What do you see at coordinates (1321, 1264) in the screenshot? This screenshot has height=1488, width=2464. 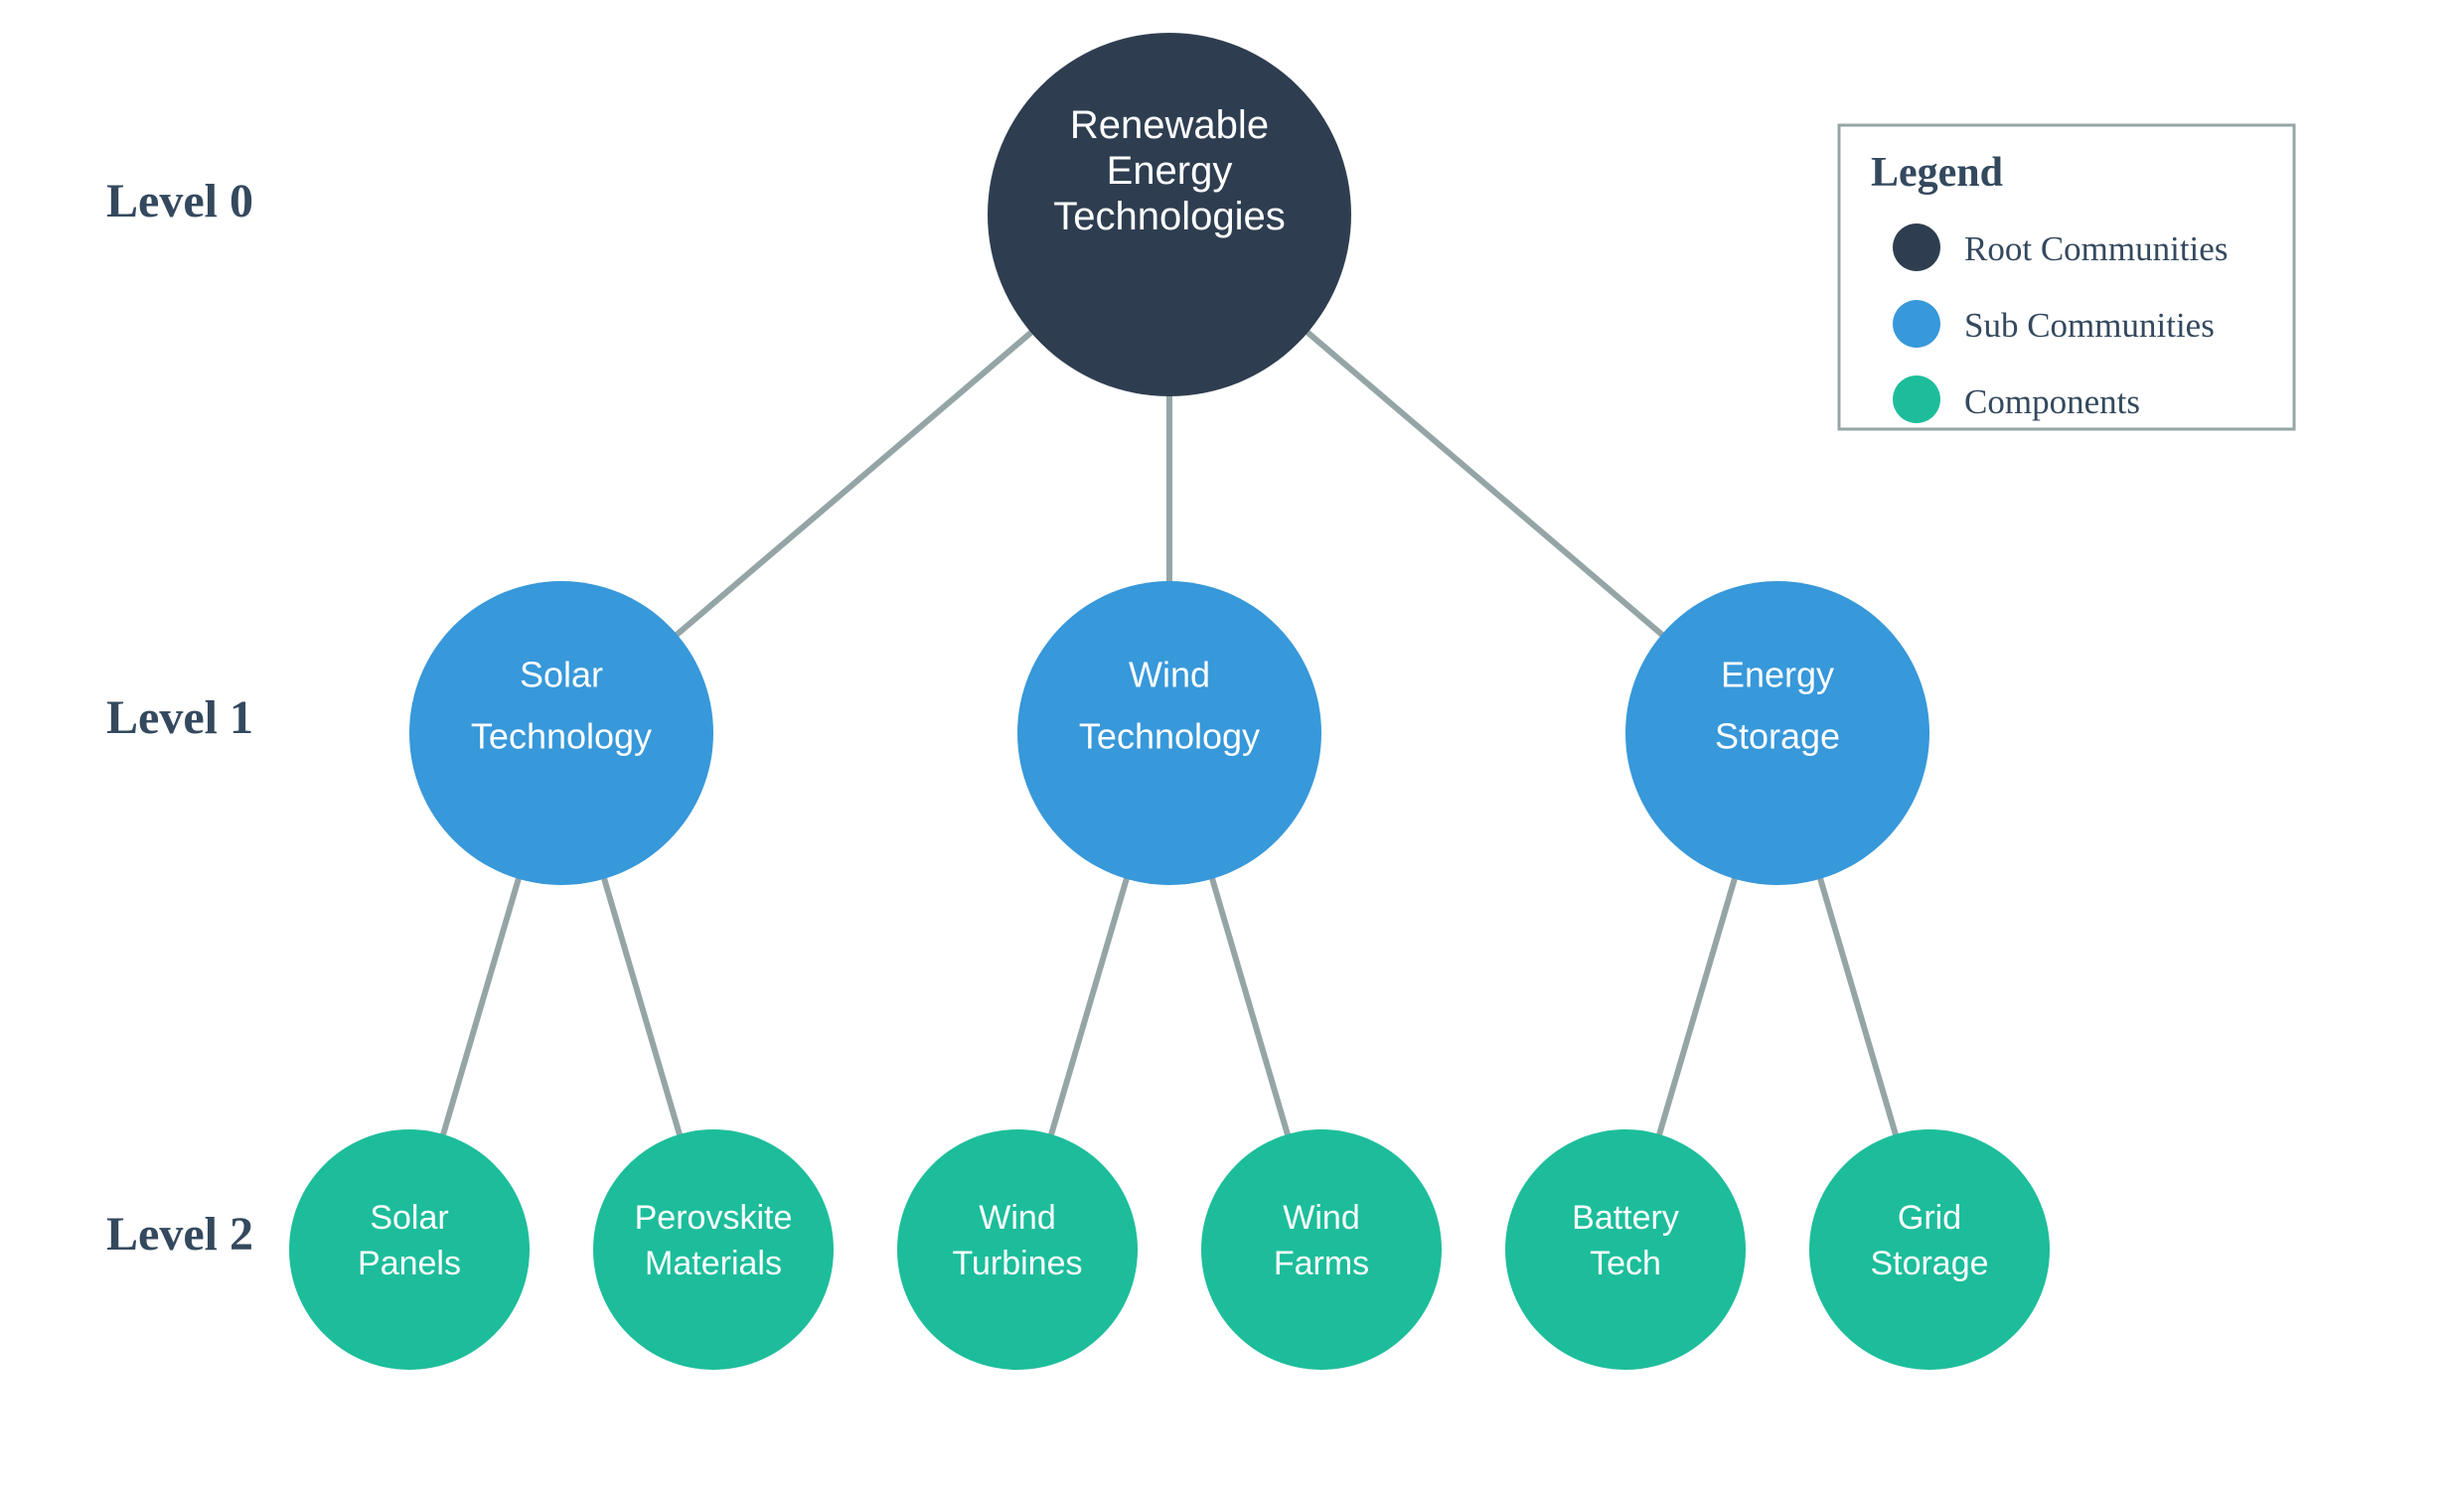 I see `node-label-wind-farms-line-1: Farms` at bounding box center [1321, 1264].